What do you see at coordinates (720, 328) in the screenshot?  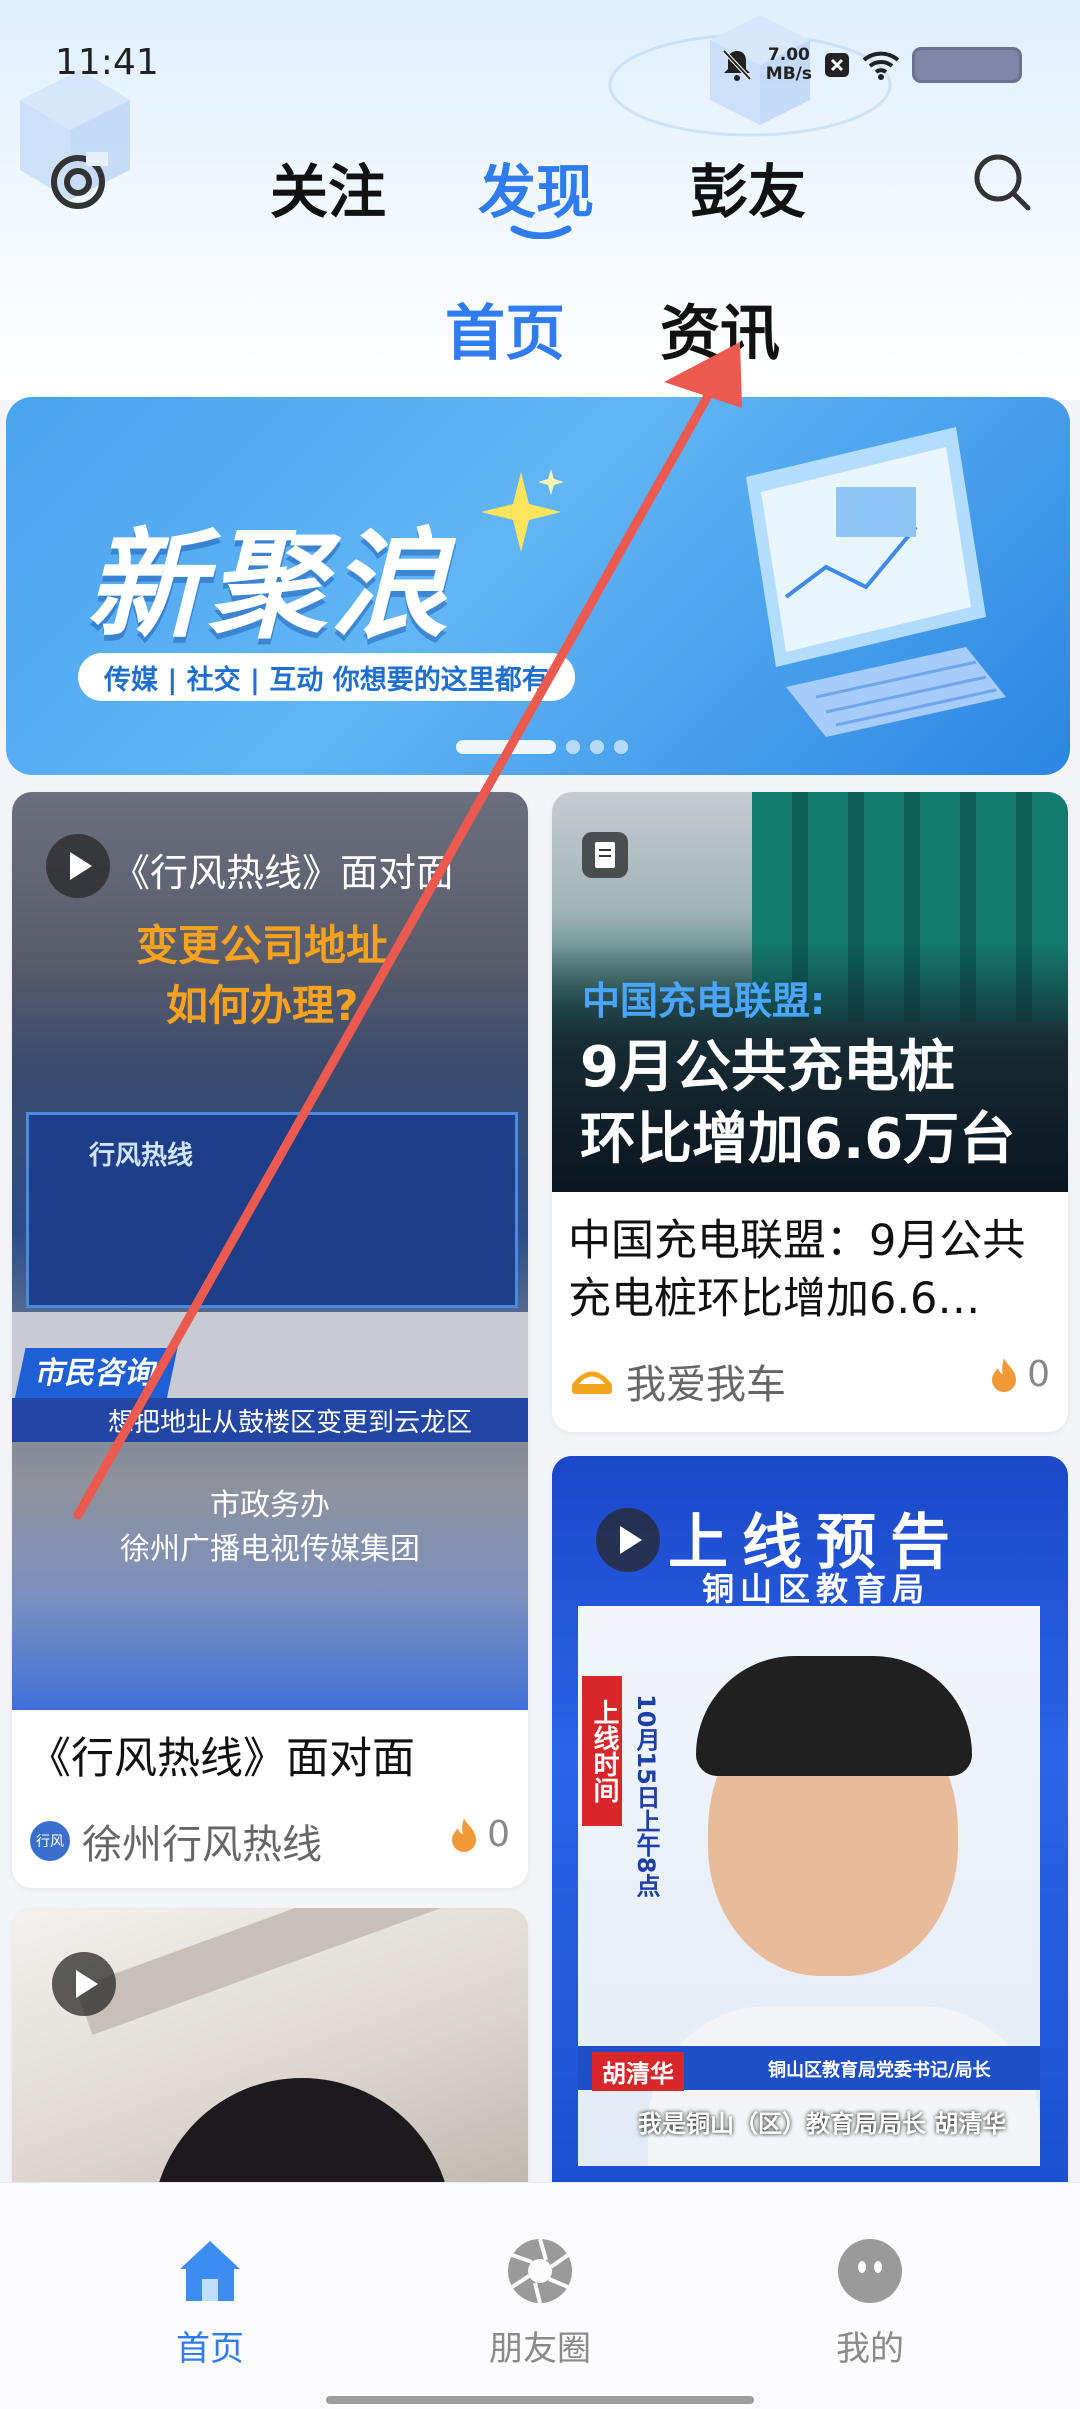 I see `subtab-news: 资讯` at bounding box center [720, 328].